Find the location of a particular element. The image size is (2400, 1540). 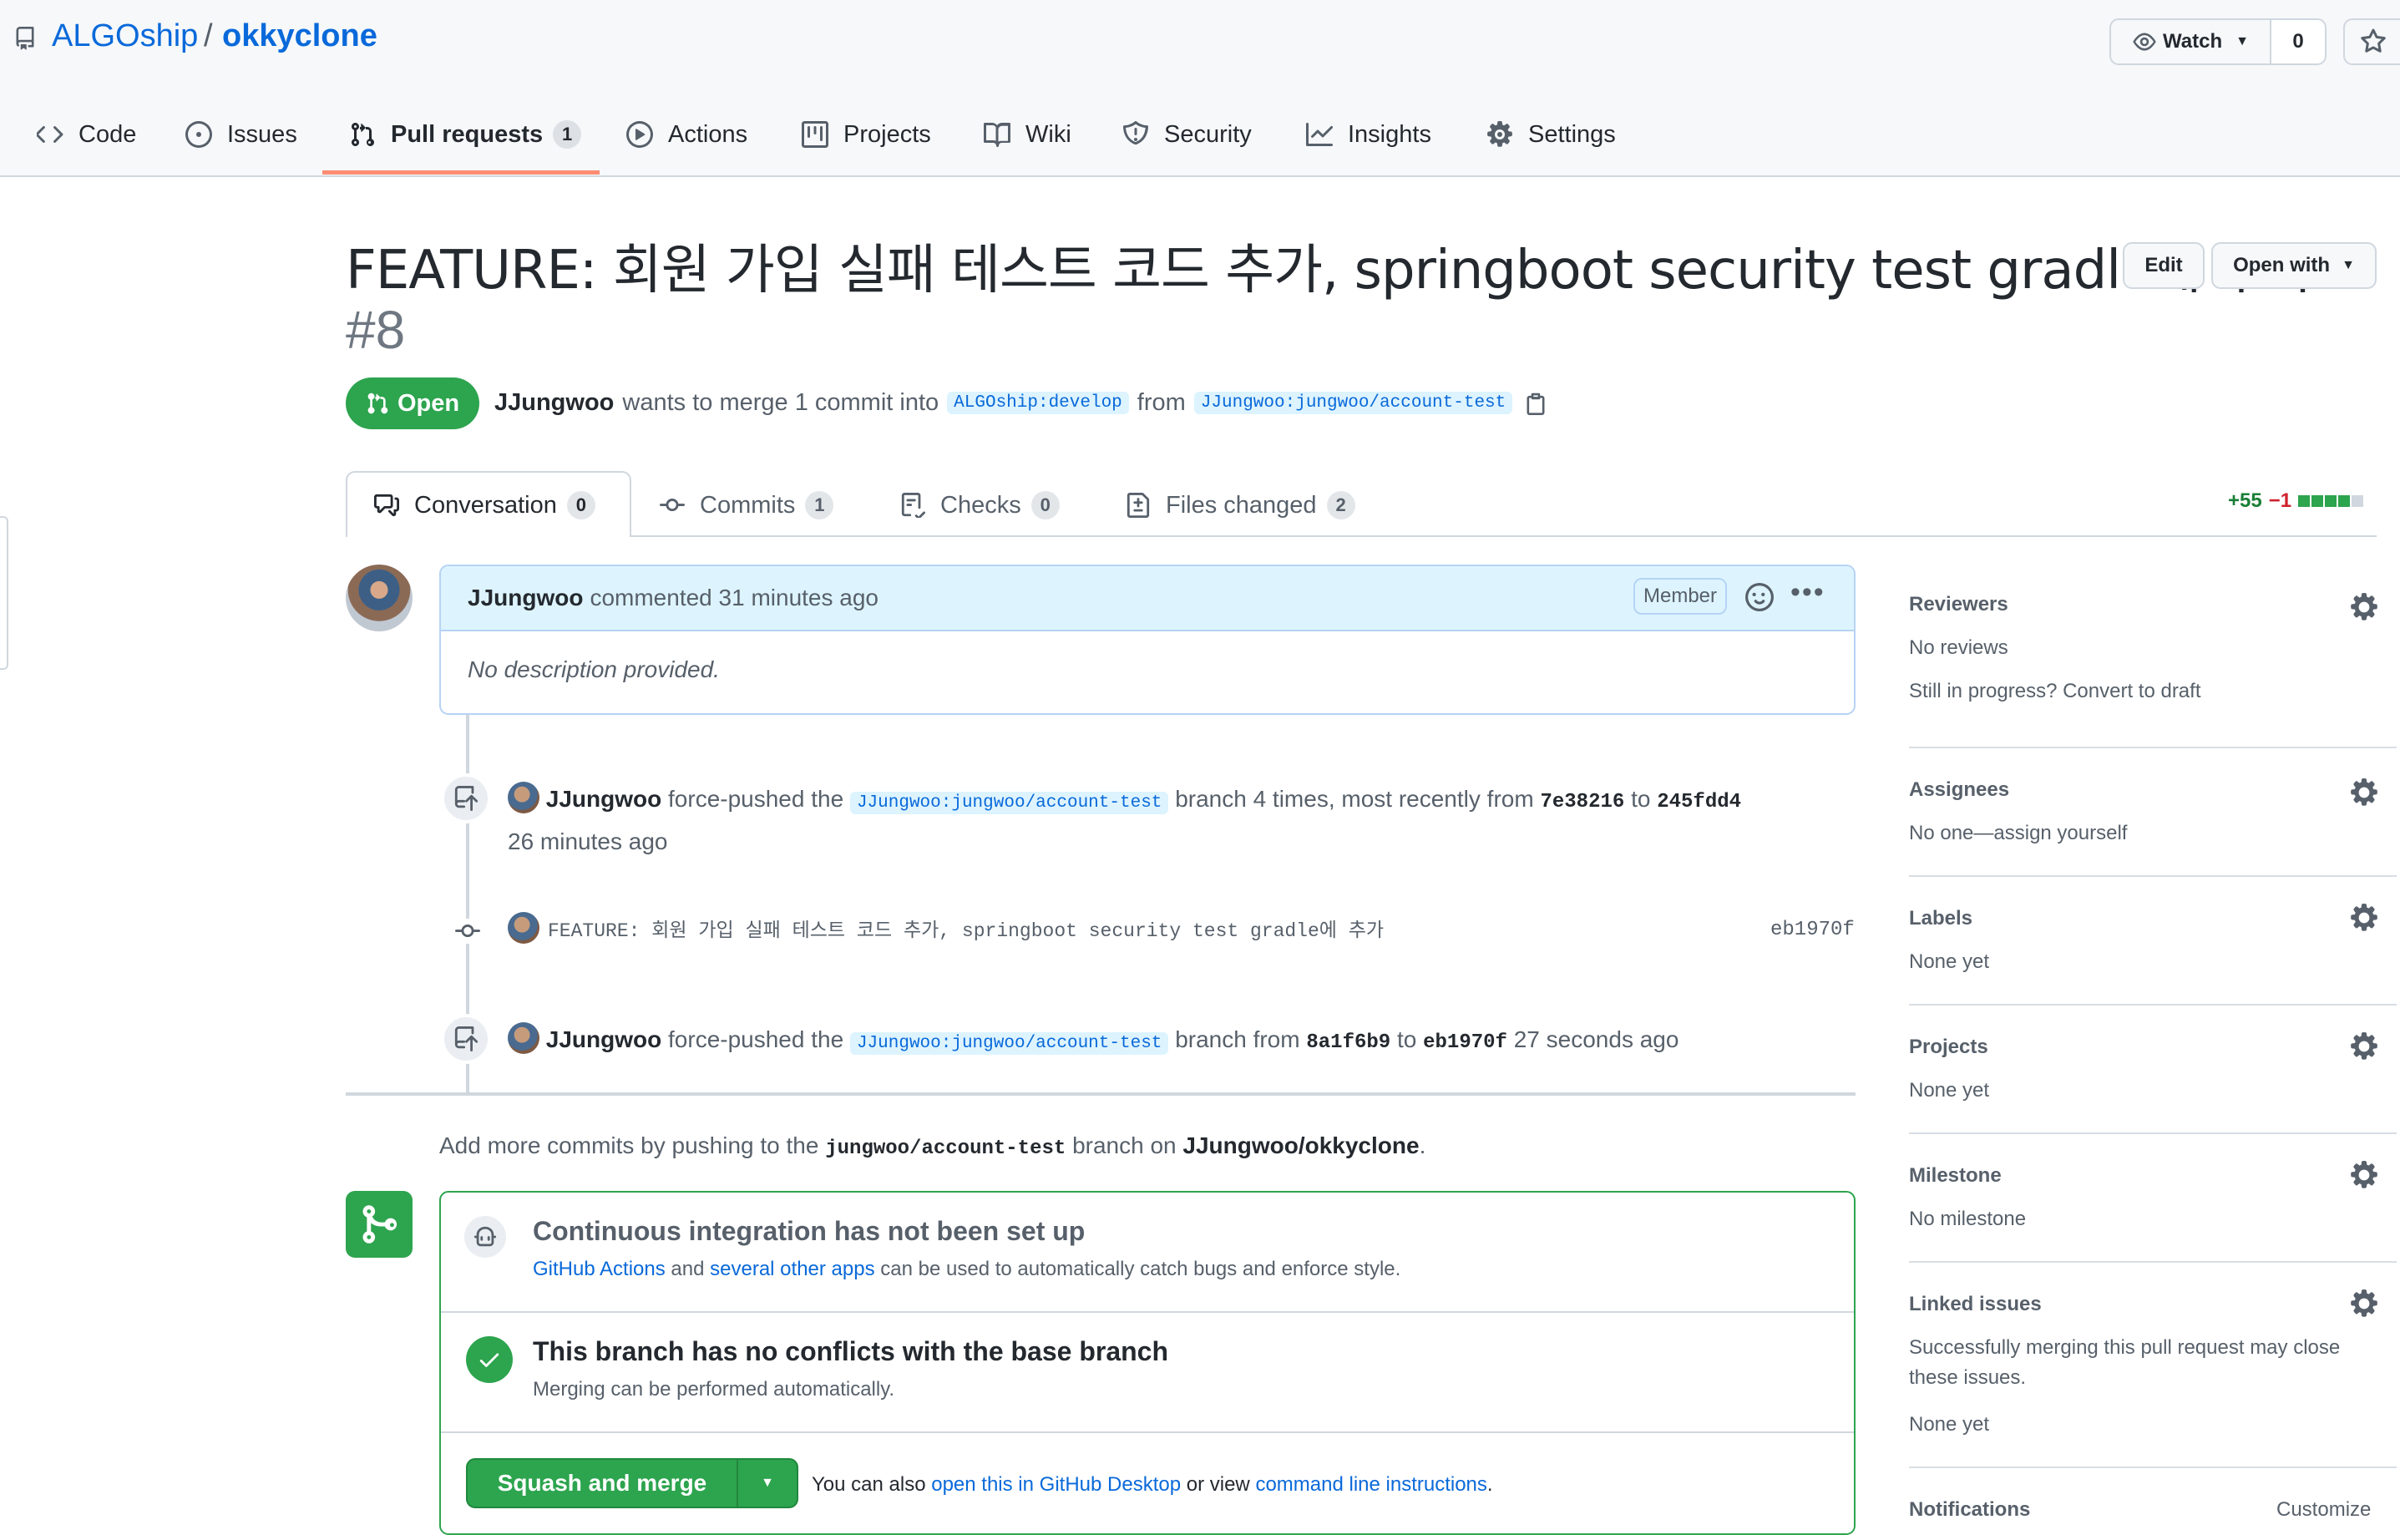

pr-tab-counter: 0 is located at coordinates (580, 505).